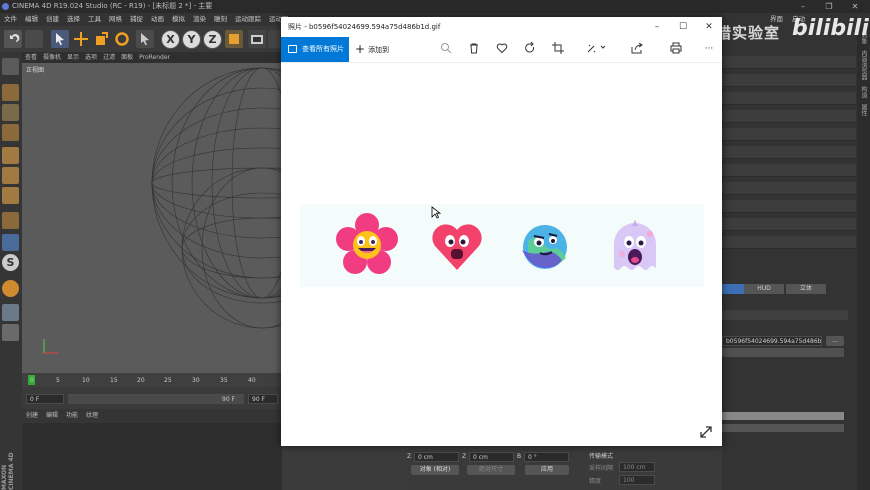  I want to click on menu-snap: 捕捉, so click(136, 19).